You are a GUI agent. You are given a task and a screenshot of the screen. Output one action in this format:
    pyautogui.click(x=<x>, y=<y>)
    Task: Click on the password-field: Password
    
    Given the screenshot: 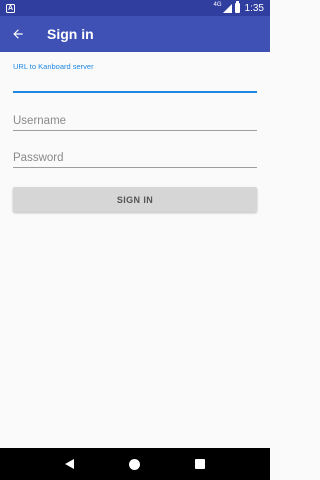 What is the action you would take?
    pyautogui.click(x=135, y=158)
    